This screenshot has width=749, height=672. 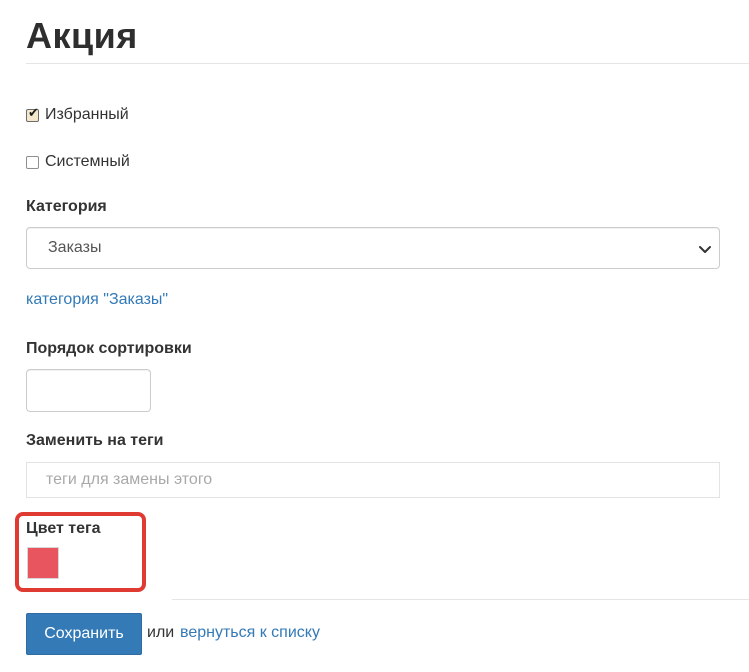 What do you see at coordinates (43, 563) in the screenshot?
I see `tag-color-swatch` at bounding box center [43, 563].